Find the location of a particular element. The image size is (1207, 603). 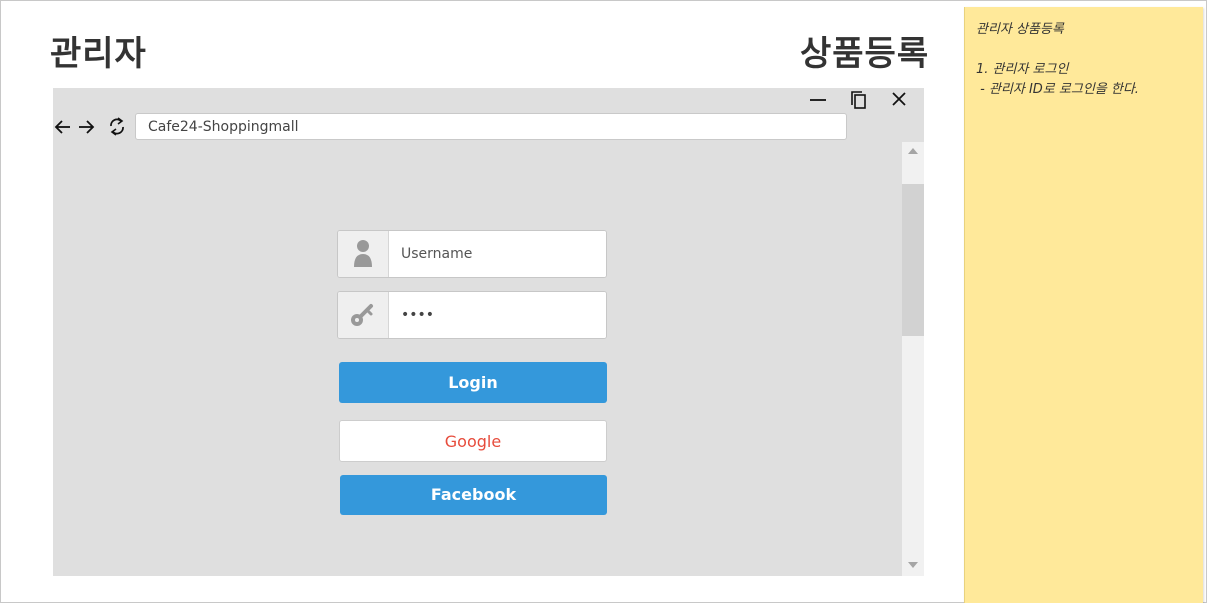

note-step-1-detail: - 관리자 ID로 로그인을 한다. is located at coordinates (1057, 89).